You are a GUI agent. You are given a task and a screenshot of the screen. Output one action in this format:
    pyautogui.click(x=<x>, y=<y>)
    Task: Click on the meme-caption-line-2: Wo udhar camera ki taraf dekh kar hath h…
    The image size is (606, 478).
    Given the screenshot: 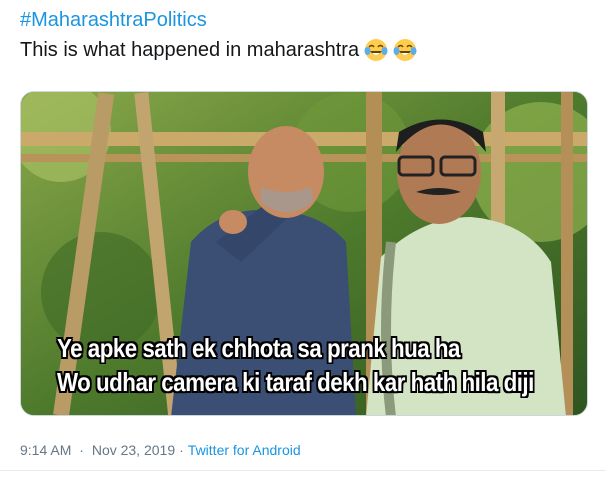 What is the action you would take?
    pyautogui.click(x=295, y=382)
    